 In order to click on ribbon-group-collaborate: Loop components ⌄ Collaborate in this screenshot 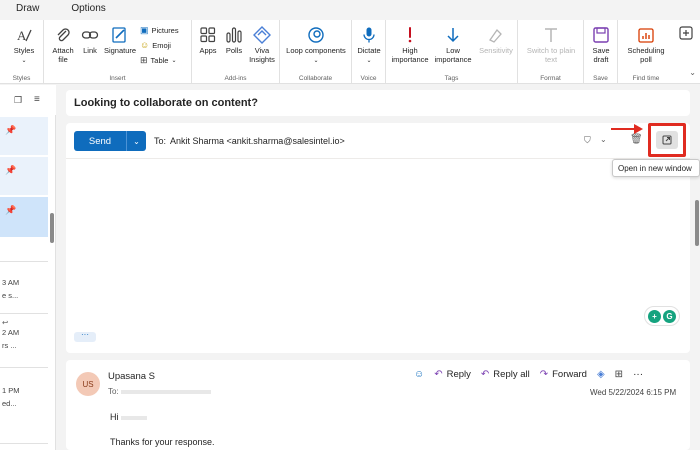, I will do `click(316, 52)`.